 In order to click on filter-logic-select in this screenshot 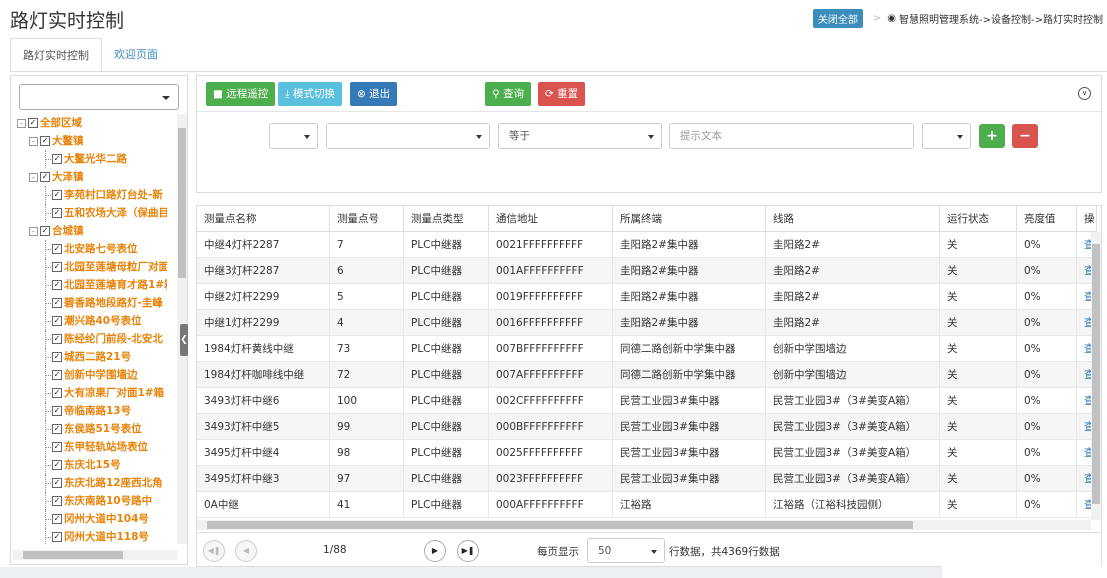, I will do `click(946, 136)`.